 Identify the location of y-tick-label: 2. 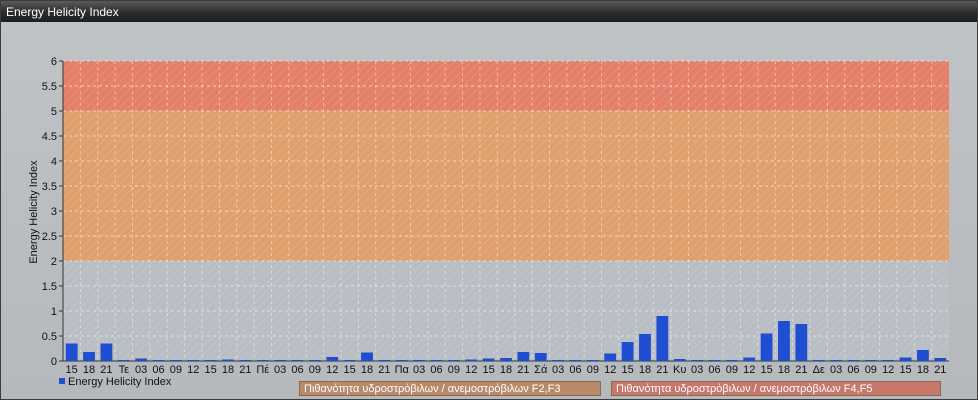
(54, 262).